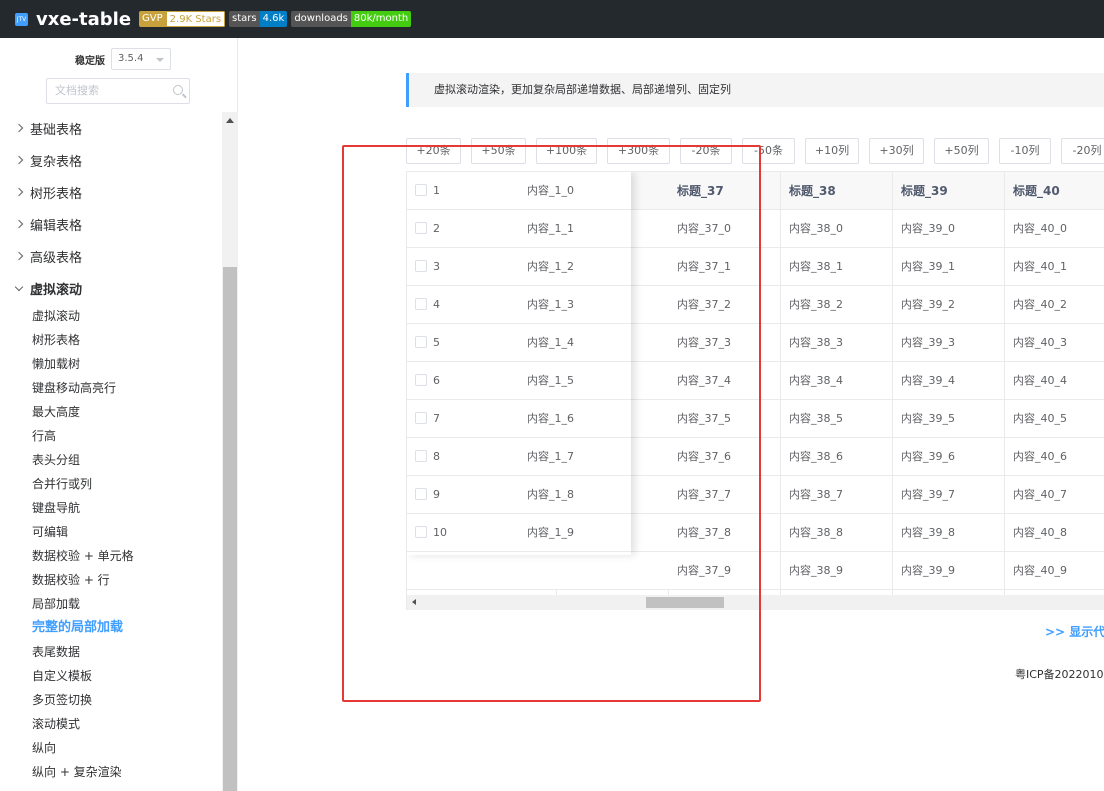  What do you see at coordinates (111, 288) in the screenshot?
I see `nav-group-open: 虚拟滚动` at bounding box center [111, 288].